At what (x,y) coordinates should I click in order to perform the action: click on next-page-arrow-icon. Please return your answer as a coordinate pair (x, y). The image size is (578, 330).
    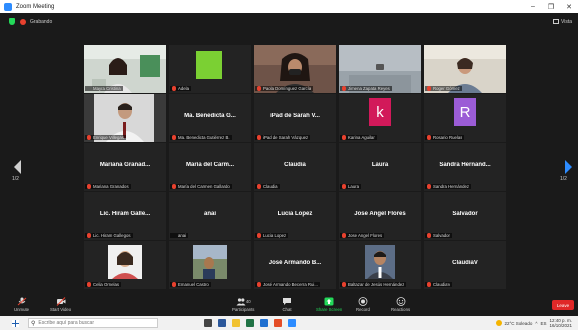
    Looking at the image, I should click on (568, 167).